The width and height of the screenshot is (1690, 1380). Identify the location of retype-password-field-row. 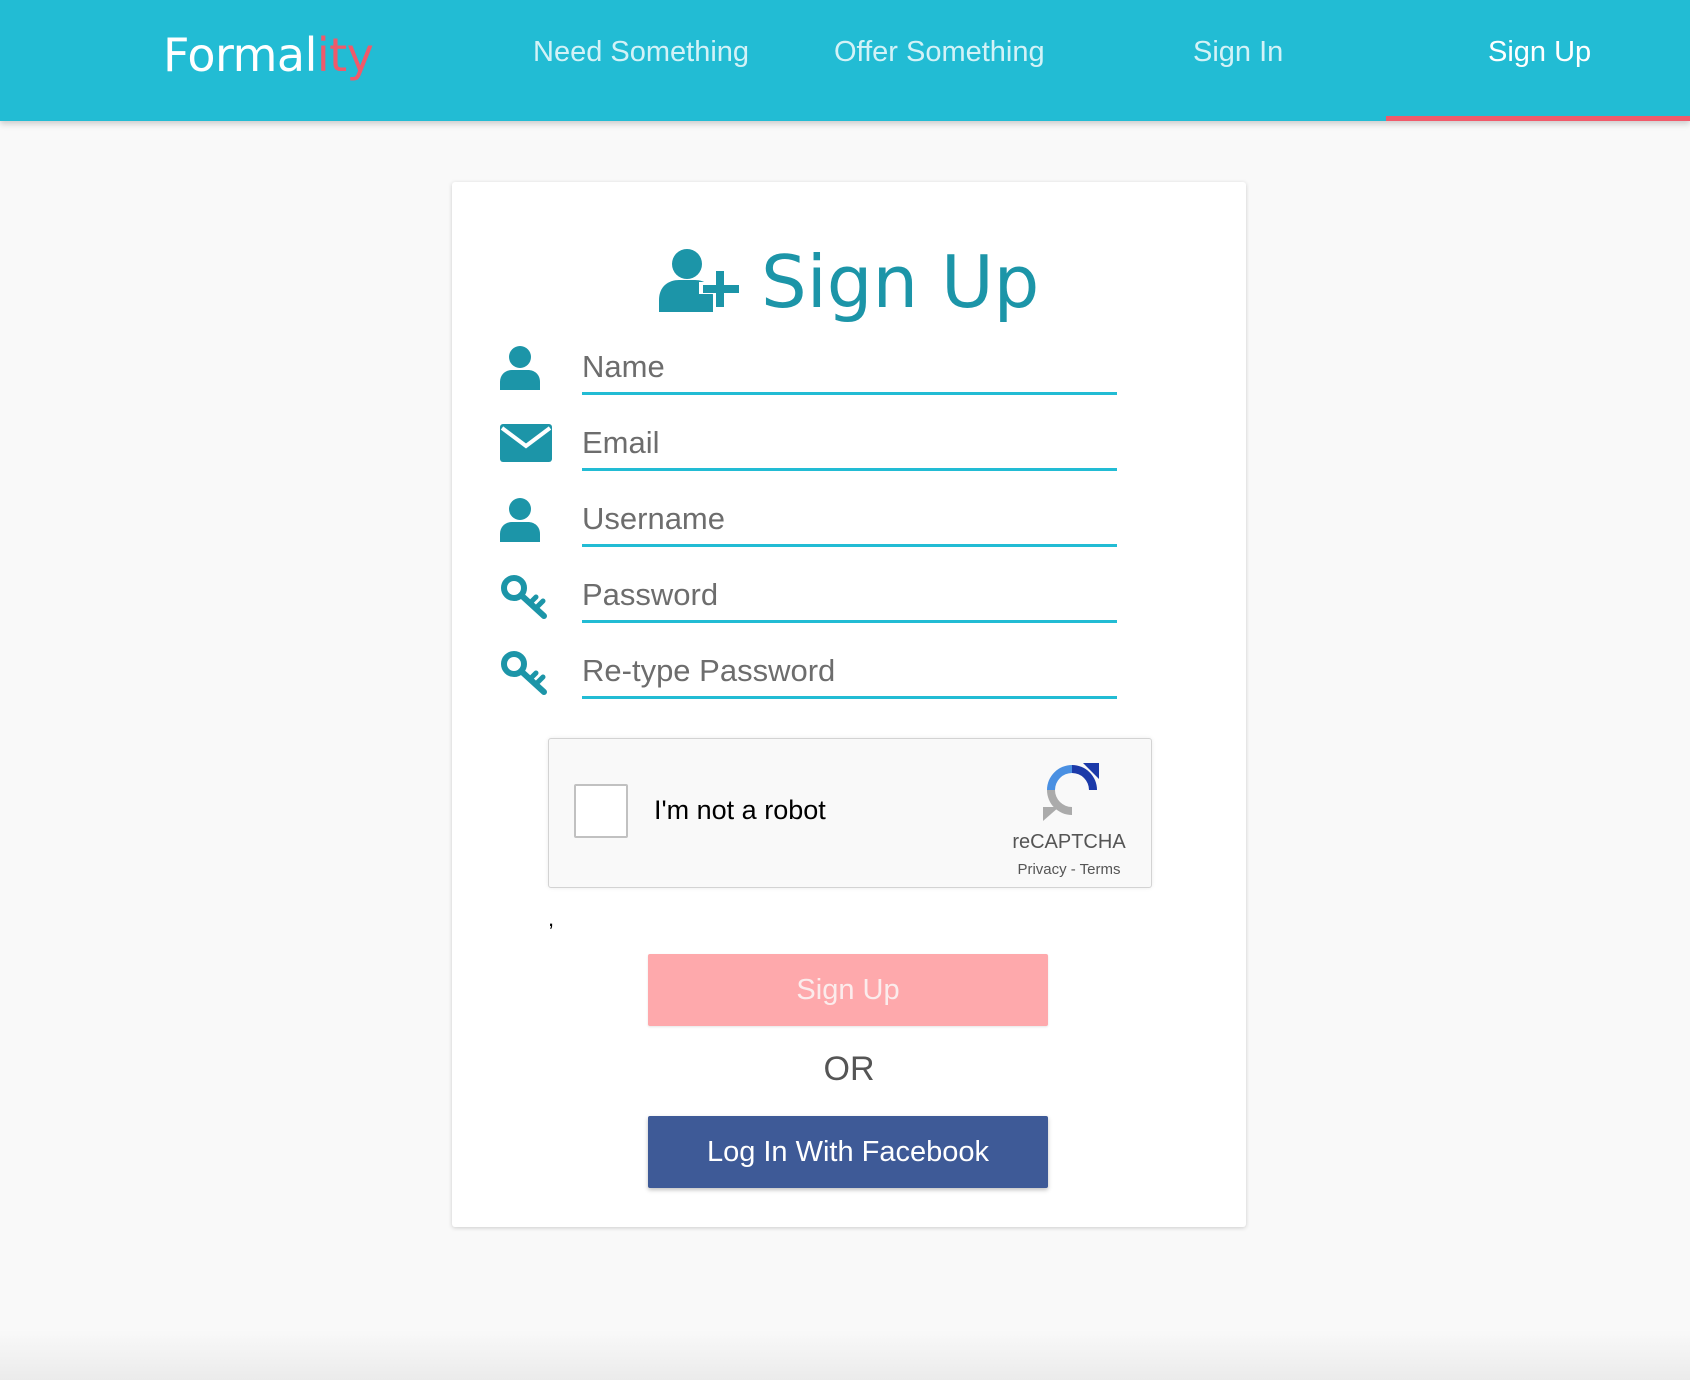
(849, 681).